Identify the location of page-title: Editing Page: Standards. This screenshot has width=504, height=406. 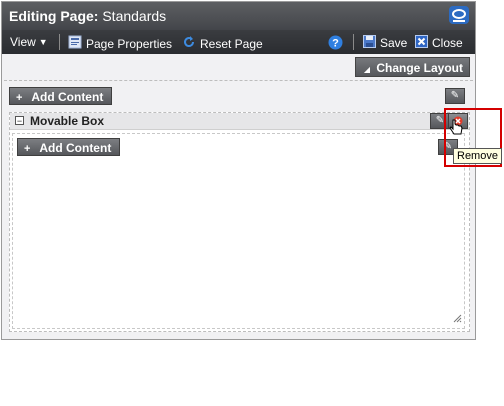
(87, 16).